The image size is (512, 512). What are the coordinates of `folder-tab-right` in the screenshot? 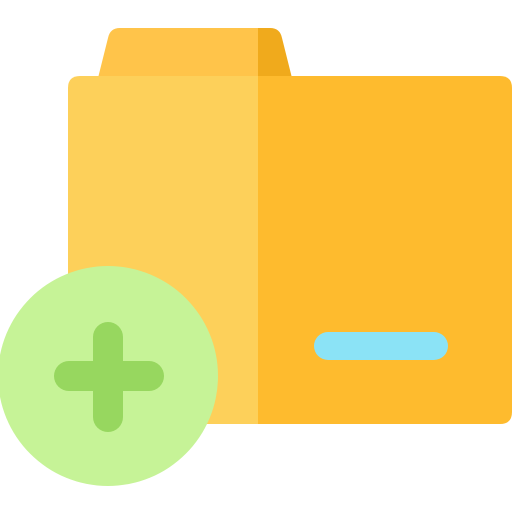 It's located at (275, 53).